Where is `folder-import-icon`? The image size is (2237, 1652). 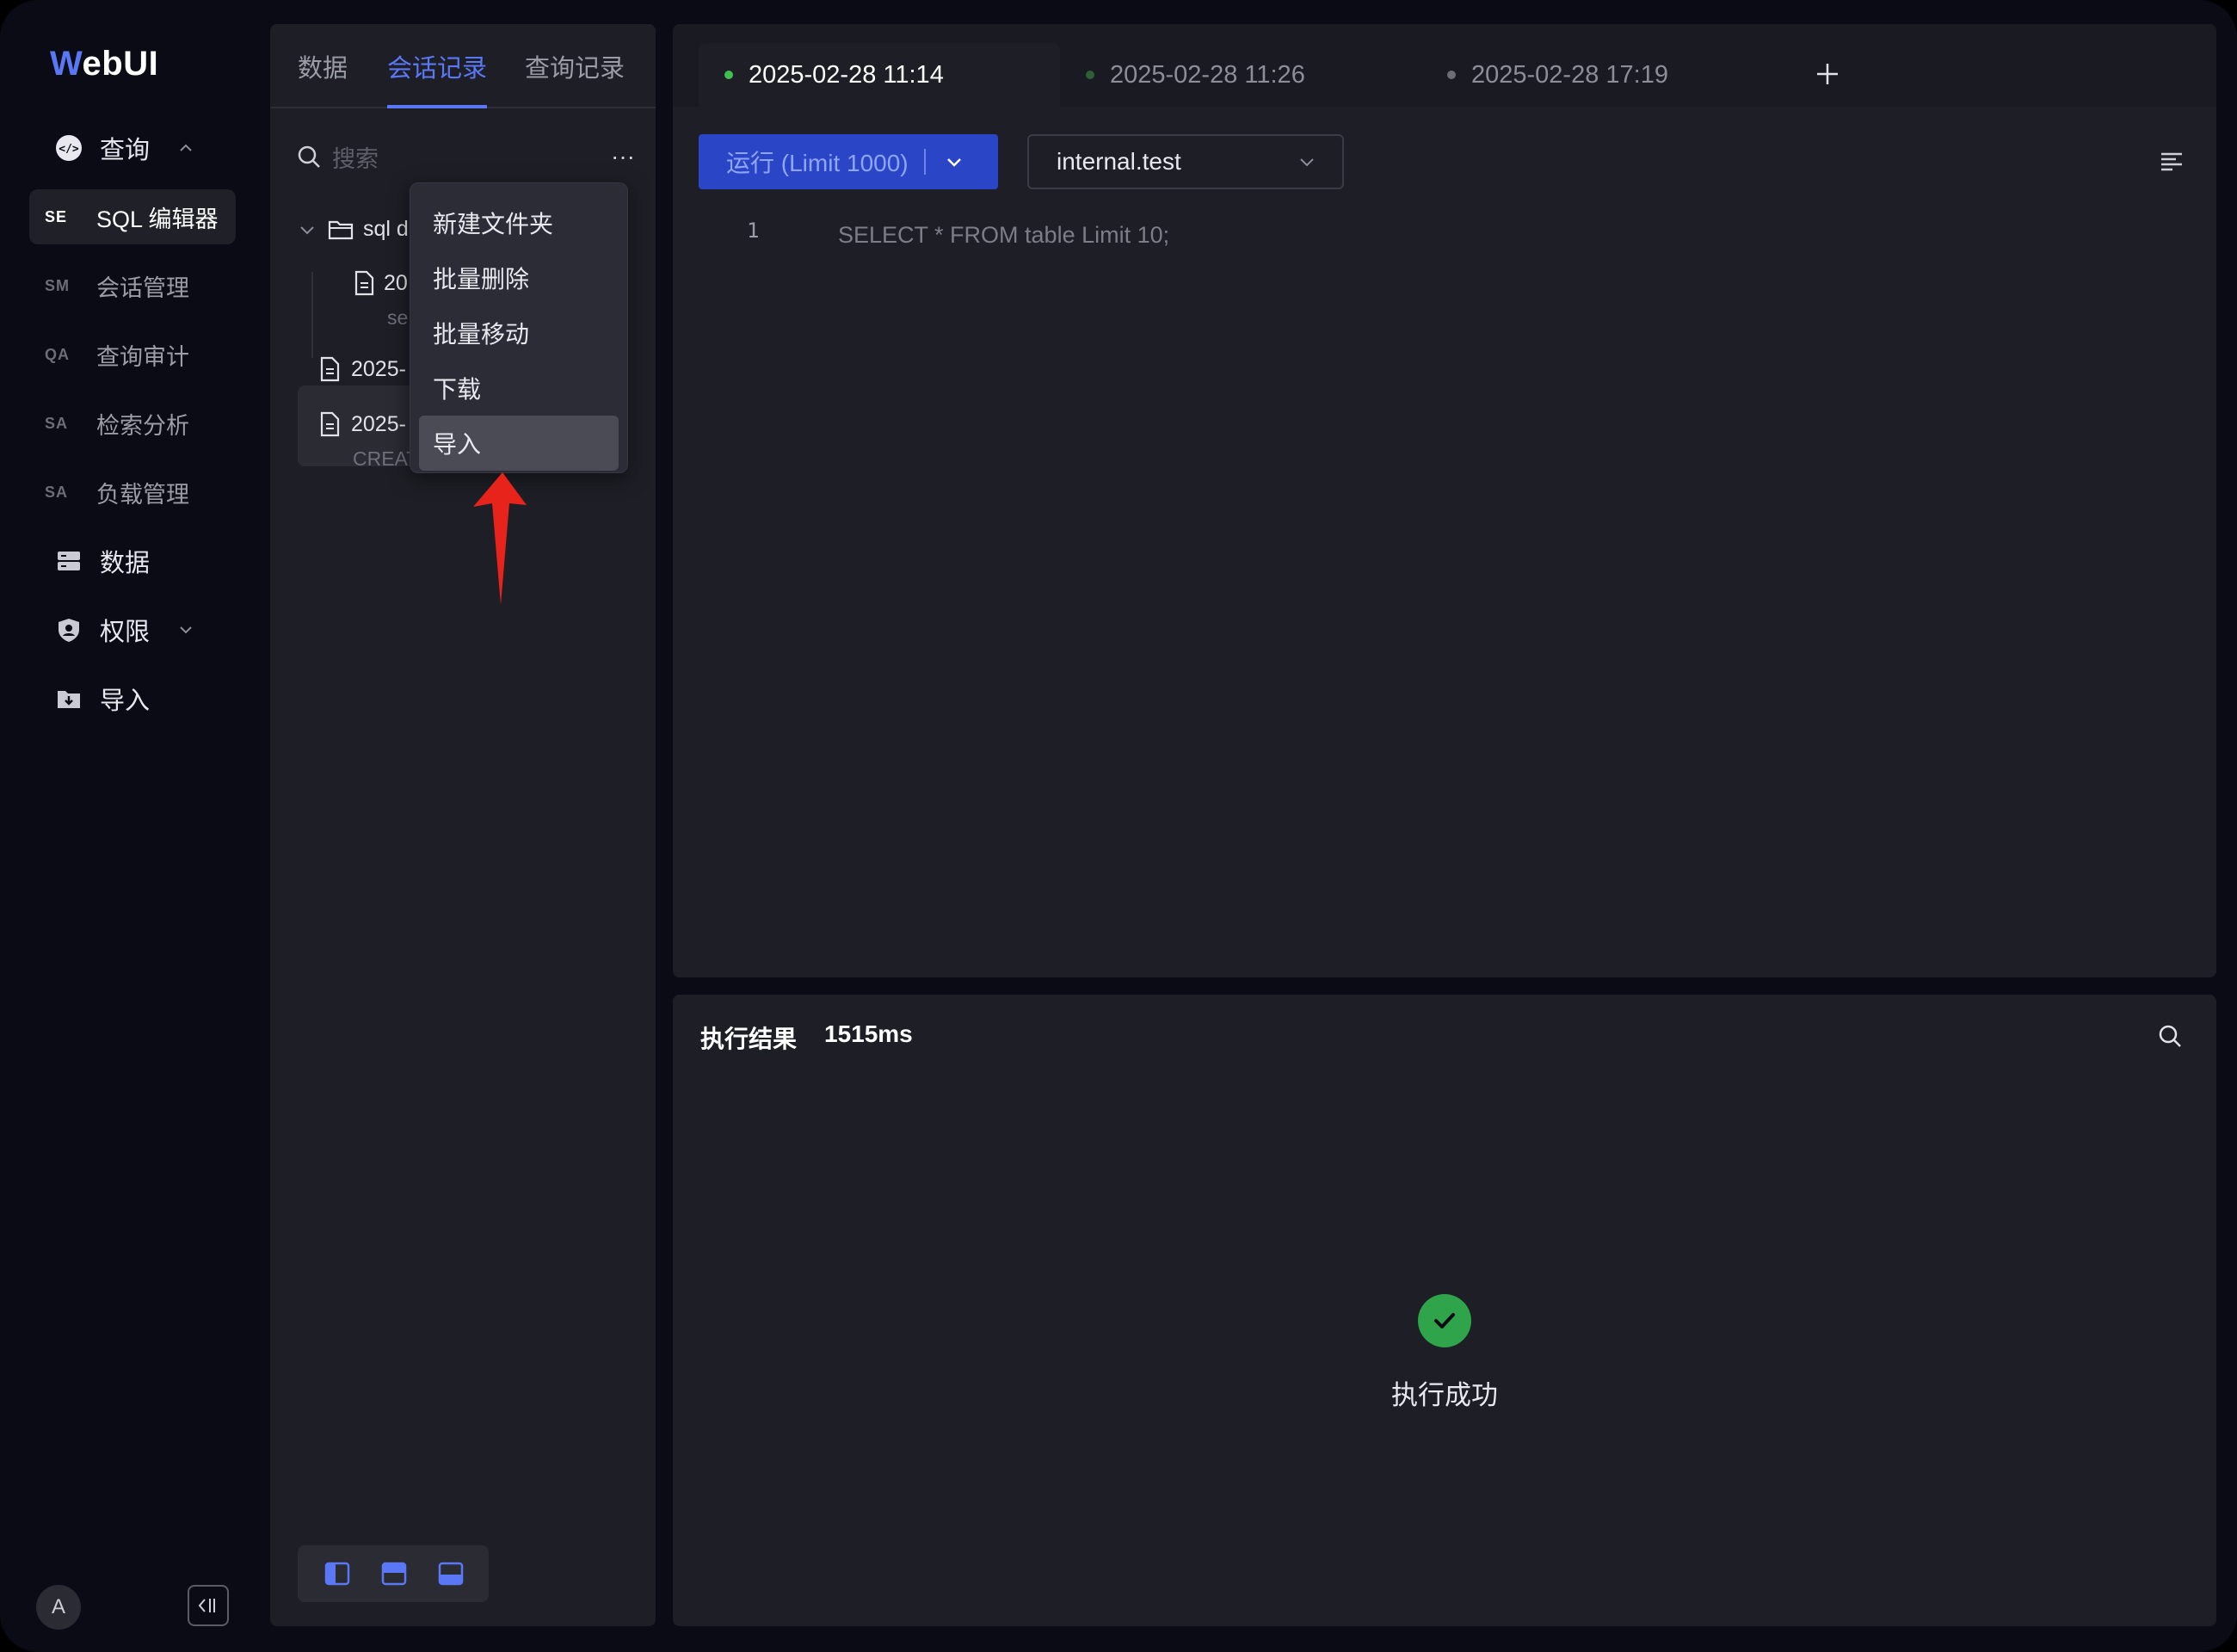 folder-import-icon is located at coordinates (69, 698).